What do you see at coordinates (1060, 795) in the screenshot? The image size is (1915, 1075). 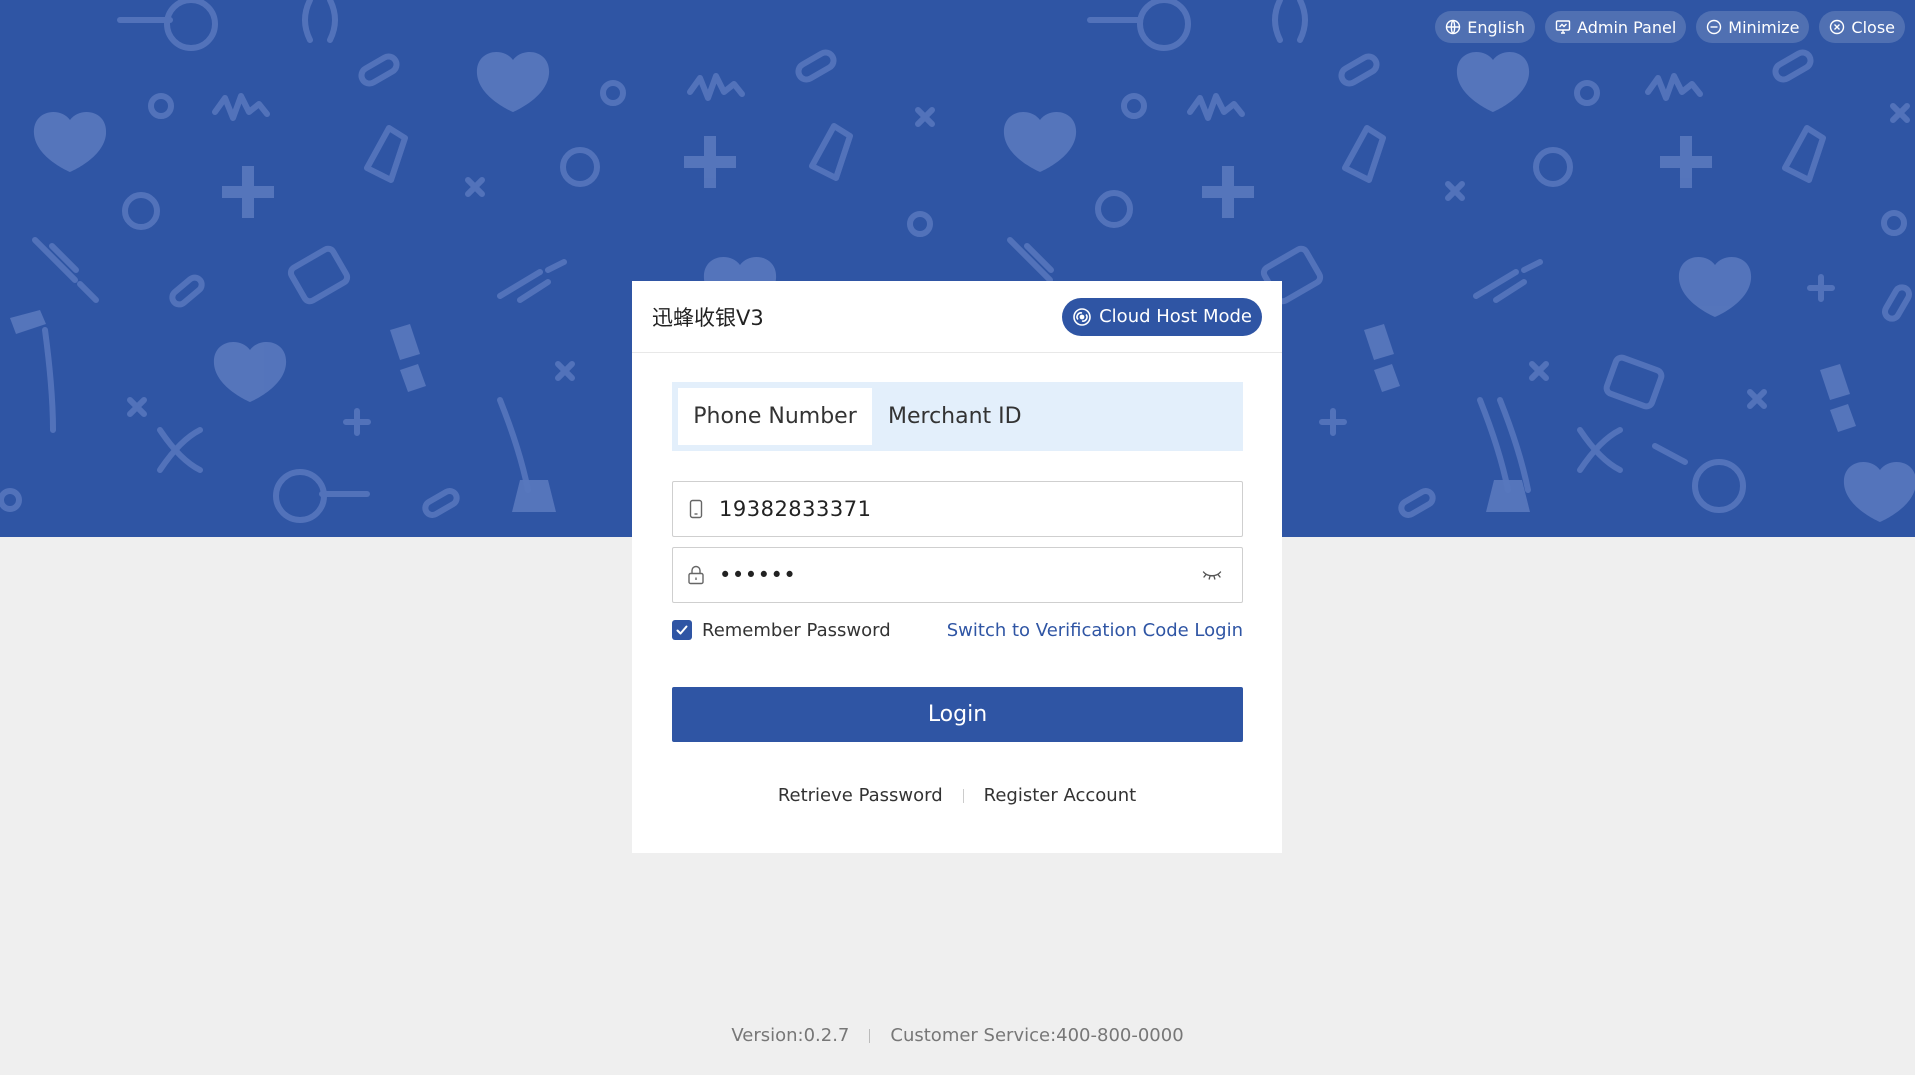 I see `register-account-link: Register Account` at bounding box center [1060, 795].